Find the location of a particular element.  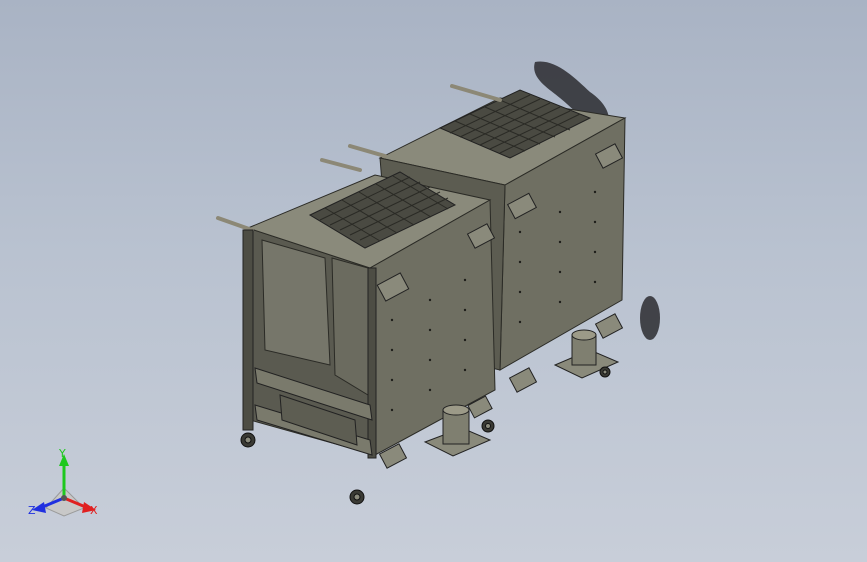

orientation-triad: Y X Z is located at coordinates (65, 484).